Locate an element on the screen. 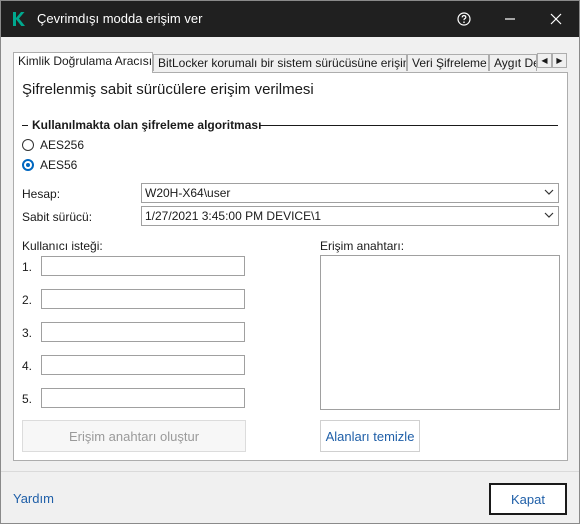 The height and width of the screenshot is (524, 580). title-bar: Çevrimdışı modda erişim ver is located at coordinates (290, 19).